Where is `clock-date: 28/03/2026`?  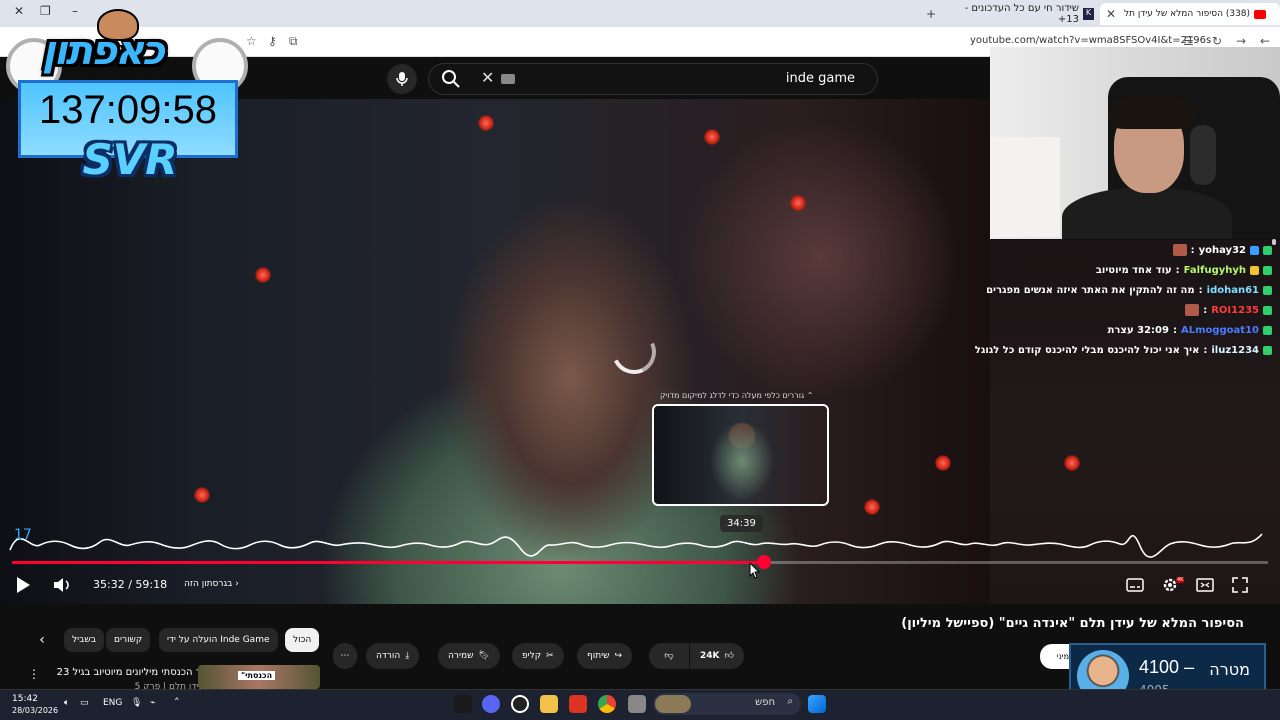
clock-date: 28/03/2026 is located at coordinates (35, 710).